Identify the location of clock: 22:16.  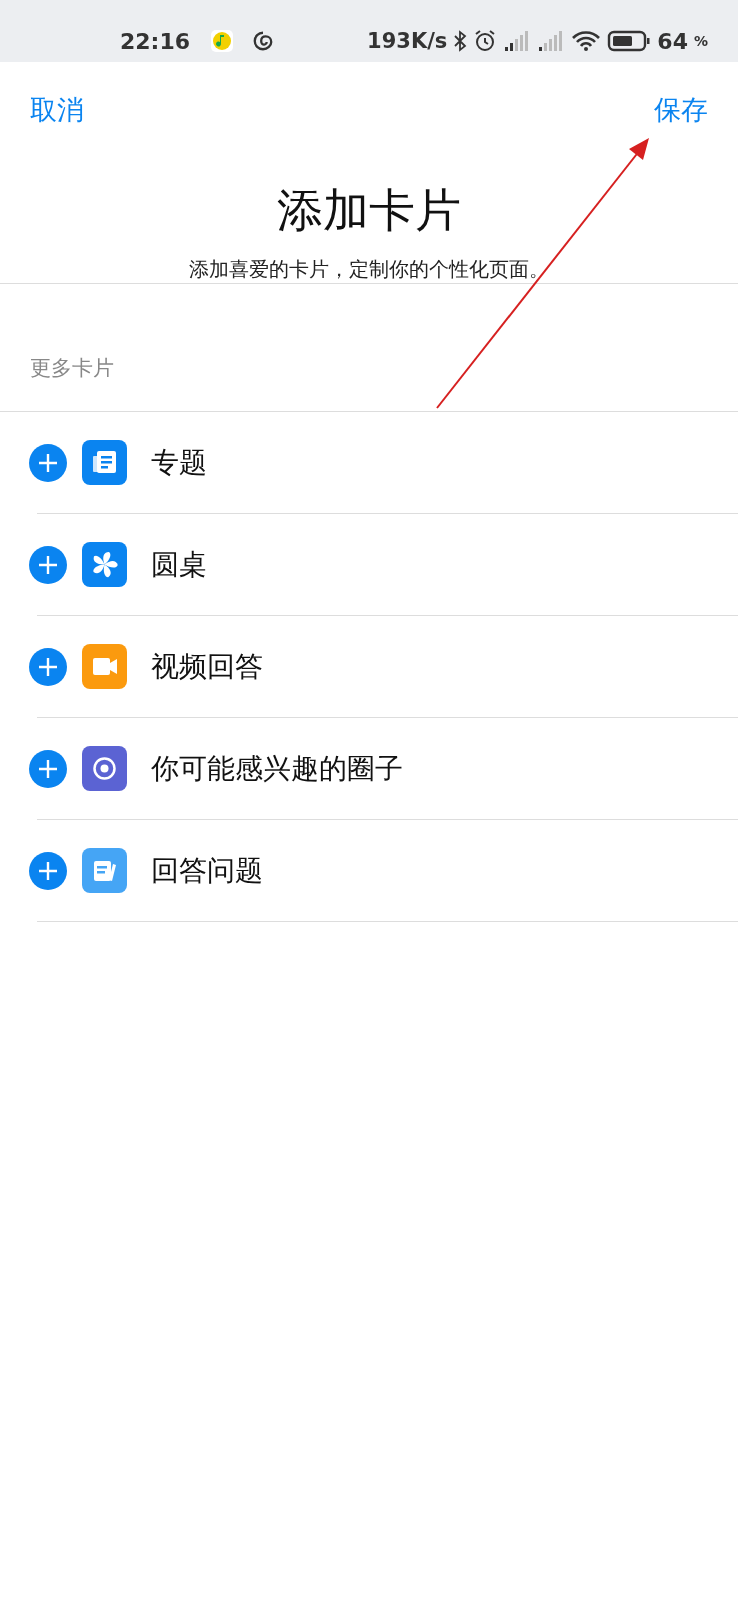
(155, 41).